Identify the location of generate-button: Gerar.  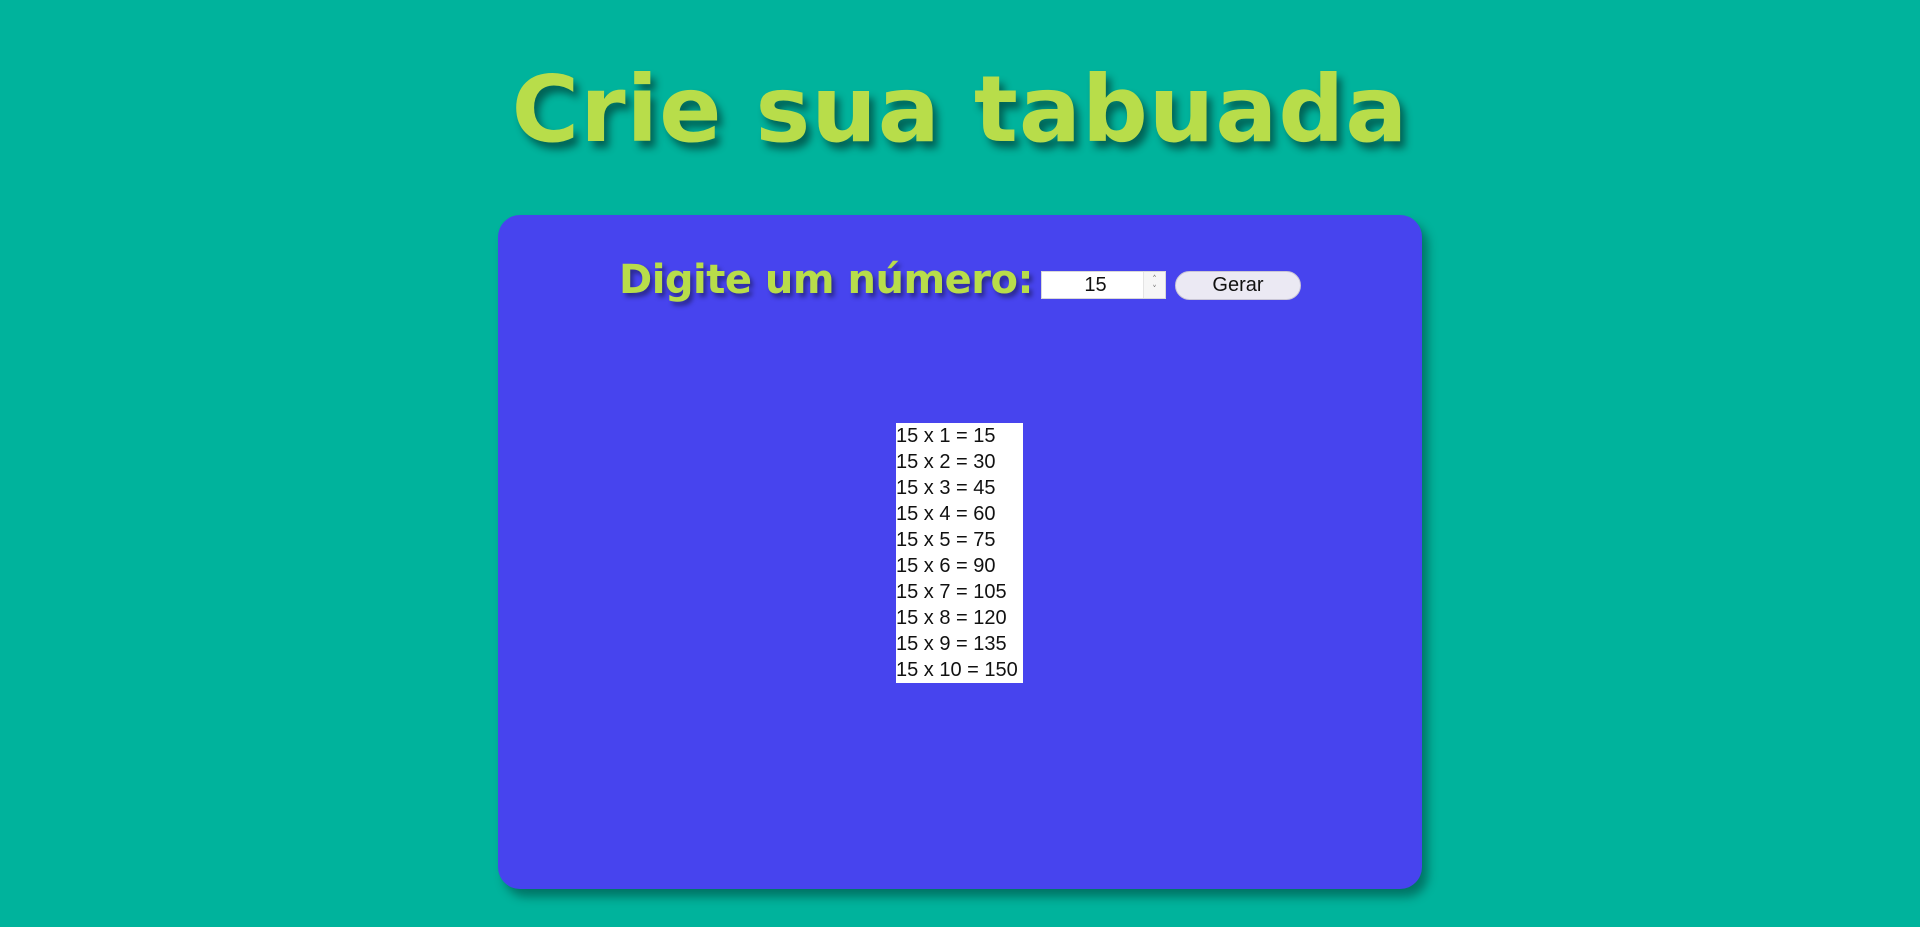
(1237, 285).